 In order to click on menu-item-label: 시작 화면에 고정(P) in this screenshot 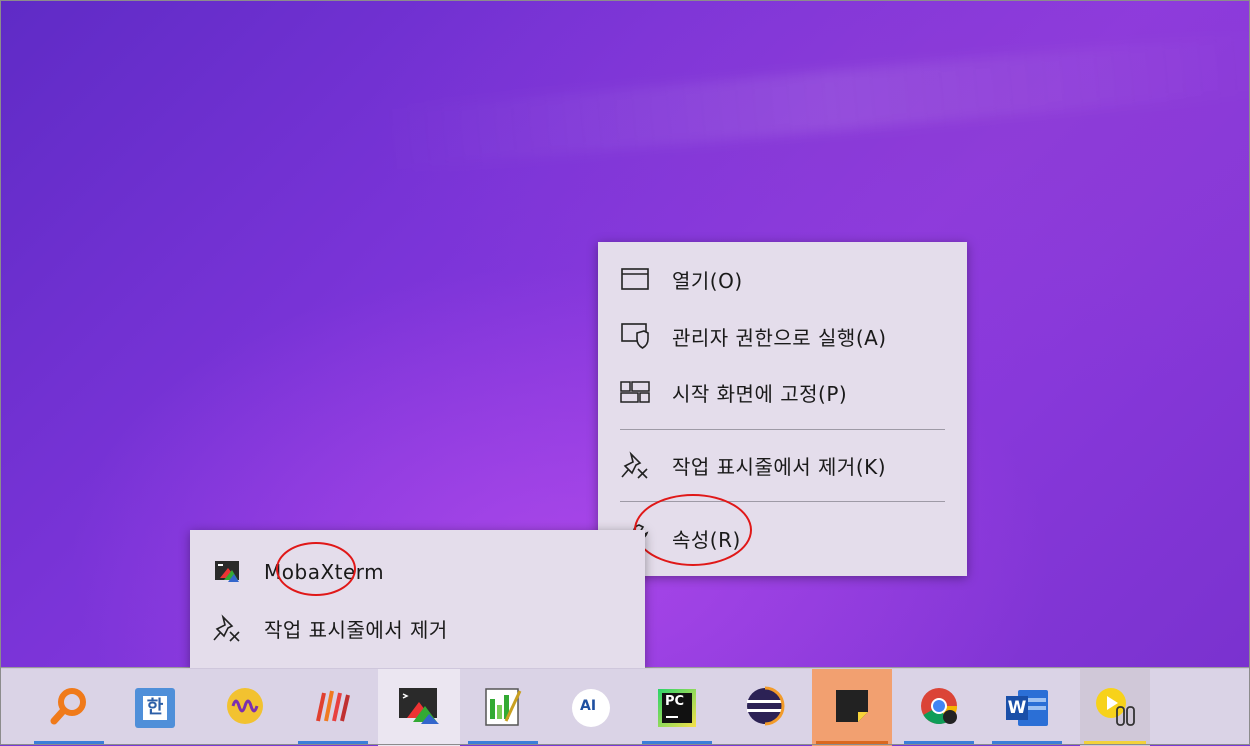, I will do `click(760, 393)`.